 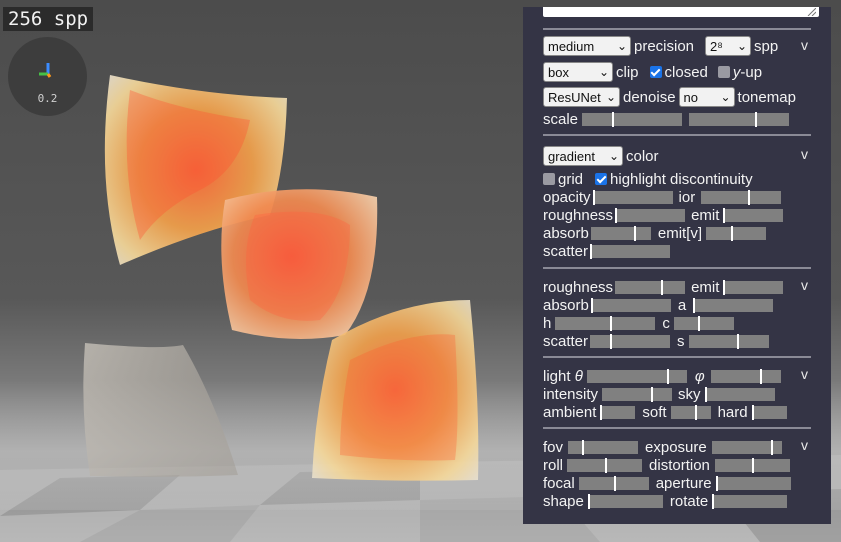 What do you see at coordinates (747, 72) in the screenshot?
I see `yup-label: y-up` at bounding box center [747, 72].